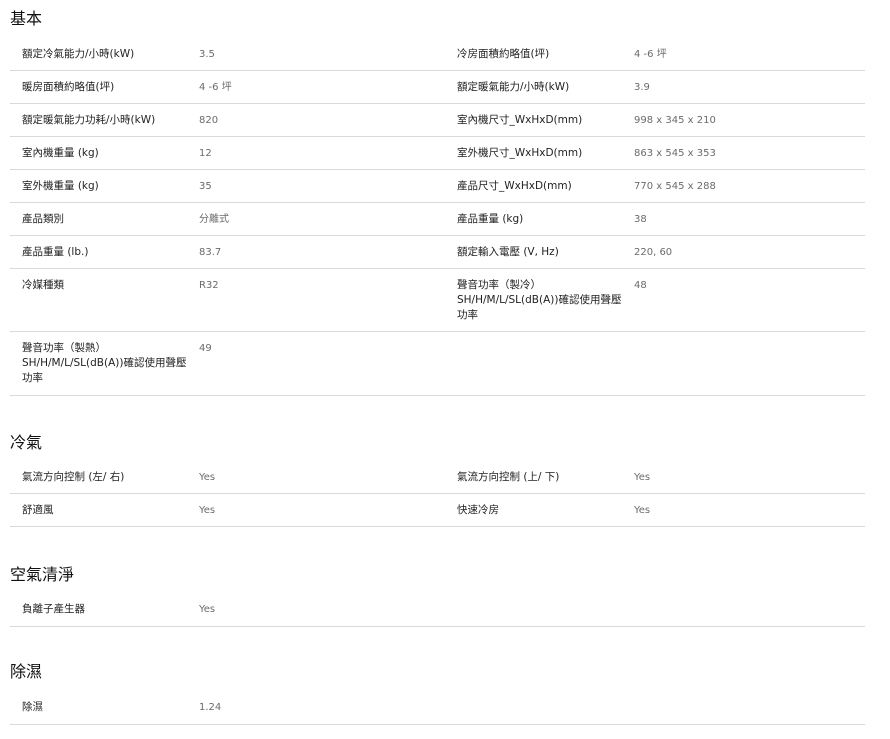  What do you see at coordinates (32, 707) in the screenshot?
I see `spec-label: 除濕` at bounding box center [32, 707].